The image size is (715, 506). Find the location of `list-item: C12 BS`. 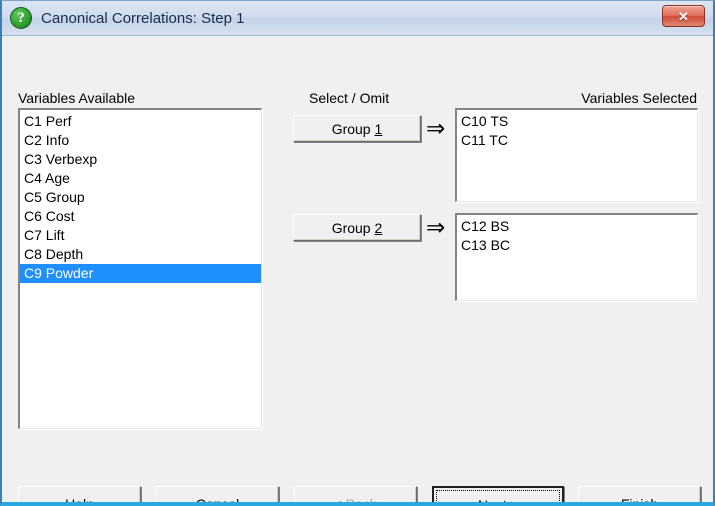

list-item: C12 BS is located at coordinates (577, 226).